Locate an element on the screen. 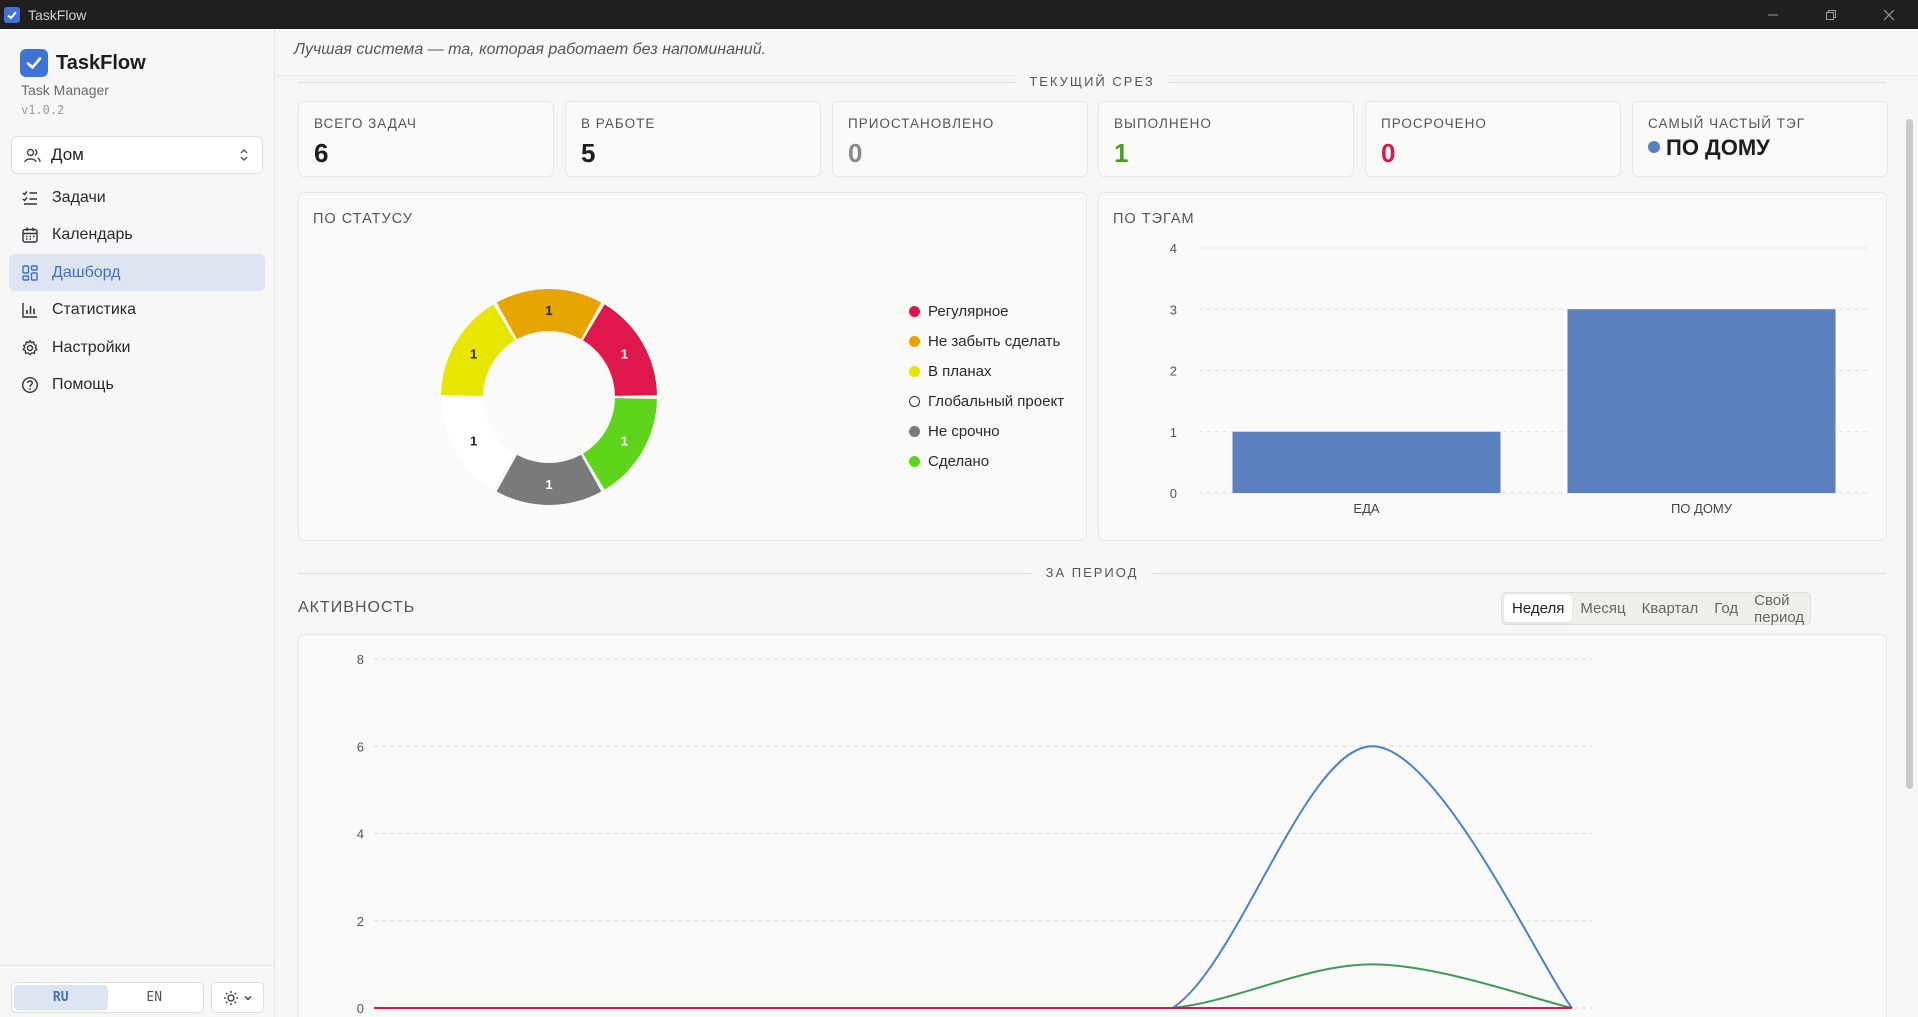 Image resolution: width=1918 pixels, height=1017 pixels. tag-color-dot is located at coordinates (1654, 147).